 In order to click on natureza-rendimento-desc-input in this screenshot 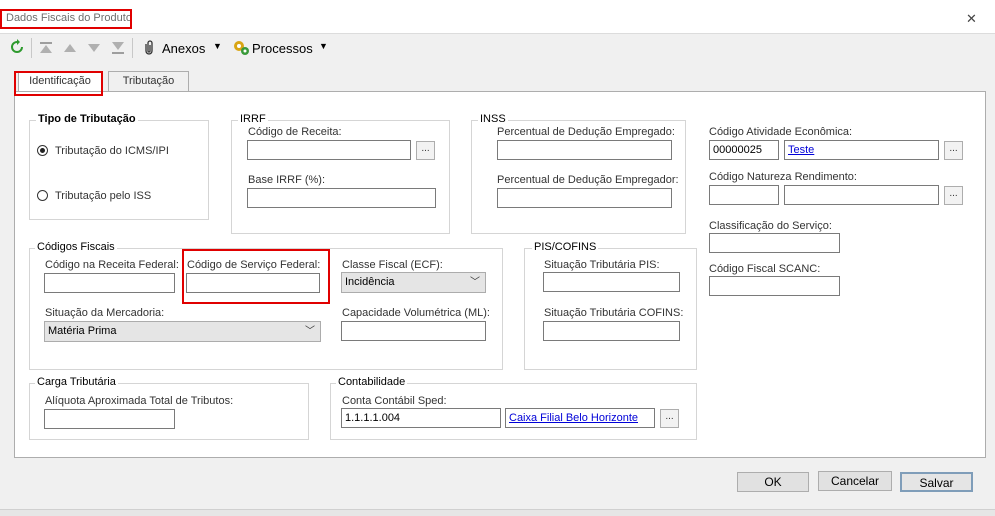, I will do `click(861, 195)`.